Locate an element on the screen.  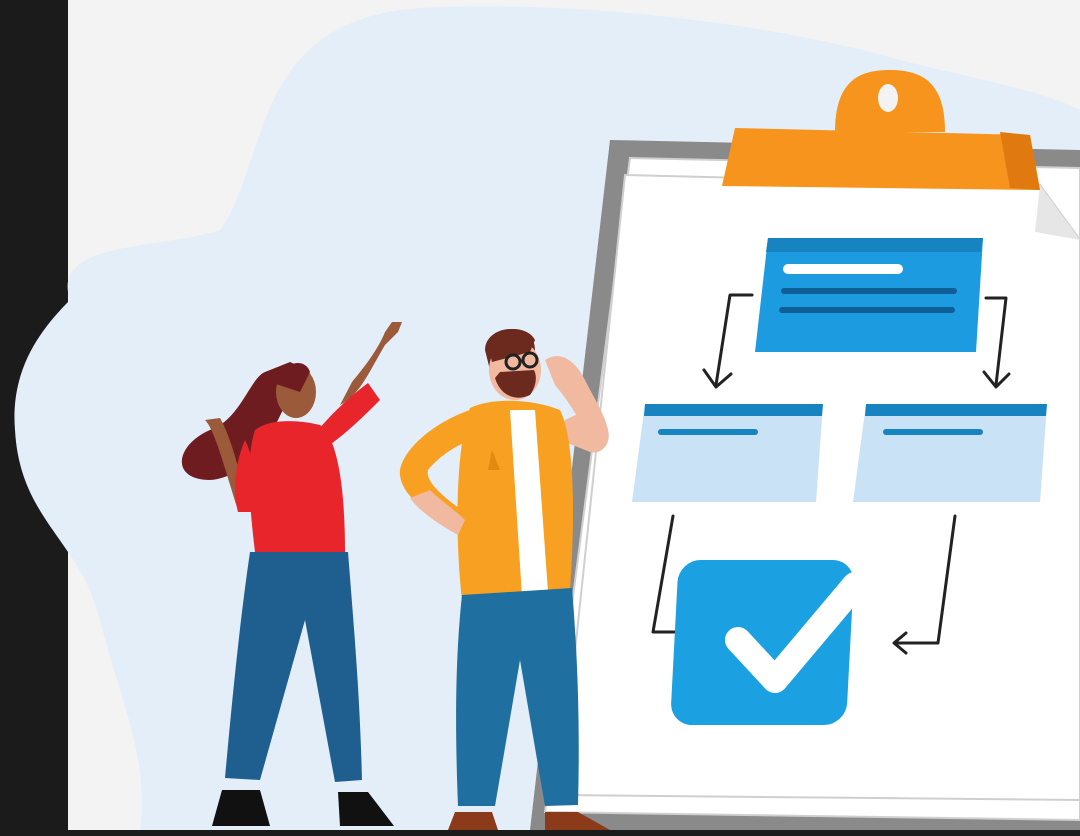
flow-top-box is located at coordinates (869, 295).